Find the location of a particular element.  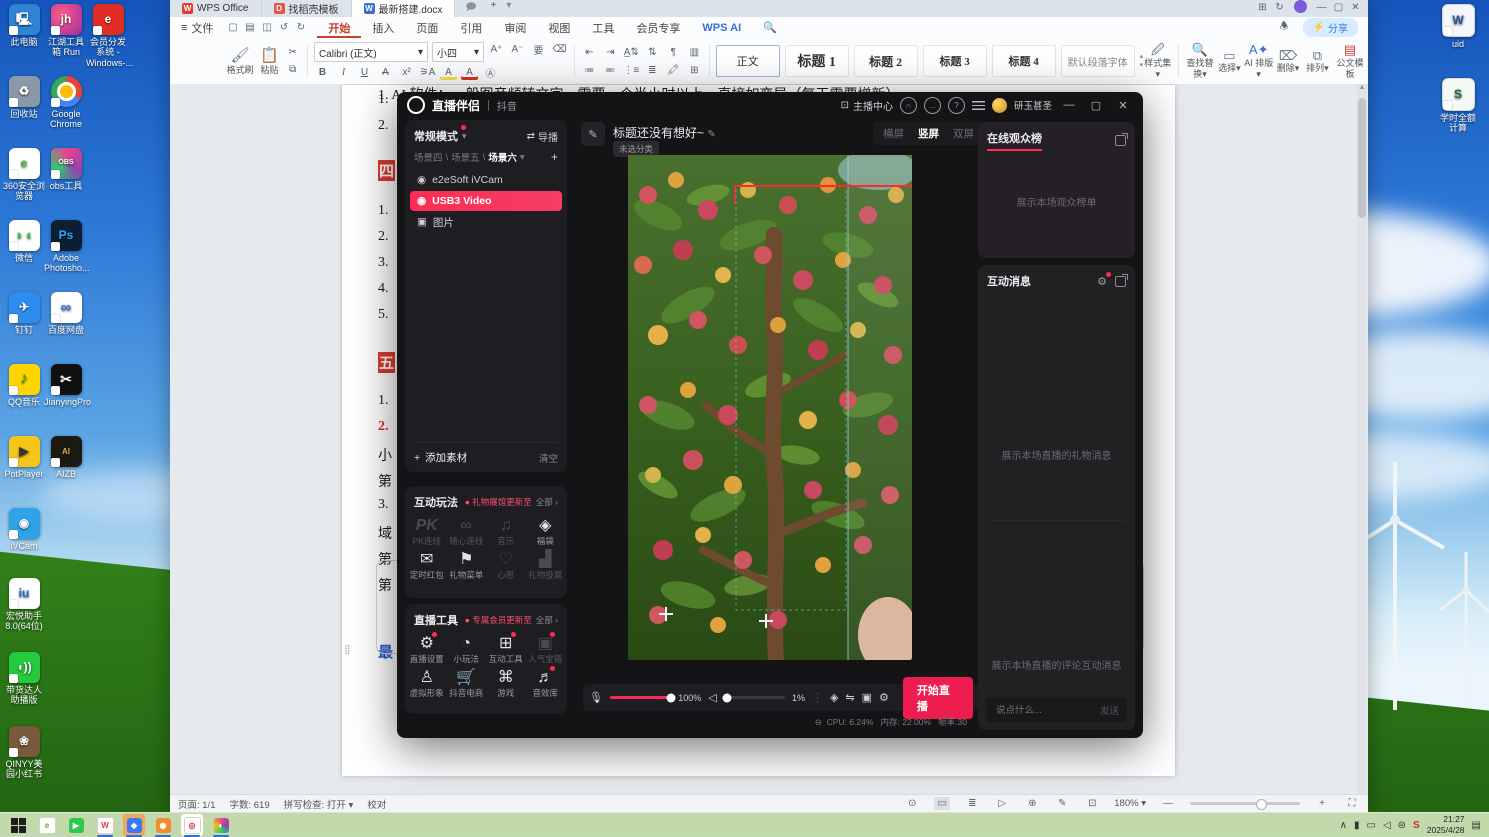

desktop-icon-daihuo: ◖)) 带货达人助播版 is located at coordinates (24, 679).